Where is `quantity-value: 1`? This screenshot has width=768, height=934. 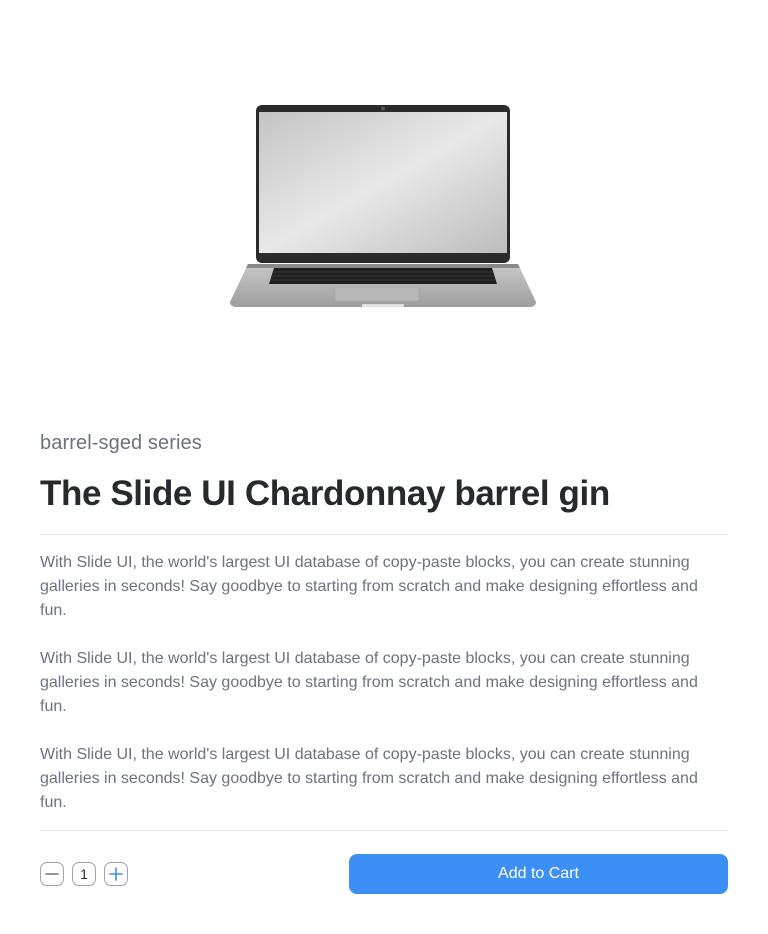 quantity-value: 1 is located at coordinates (84, 874).